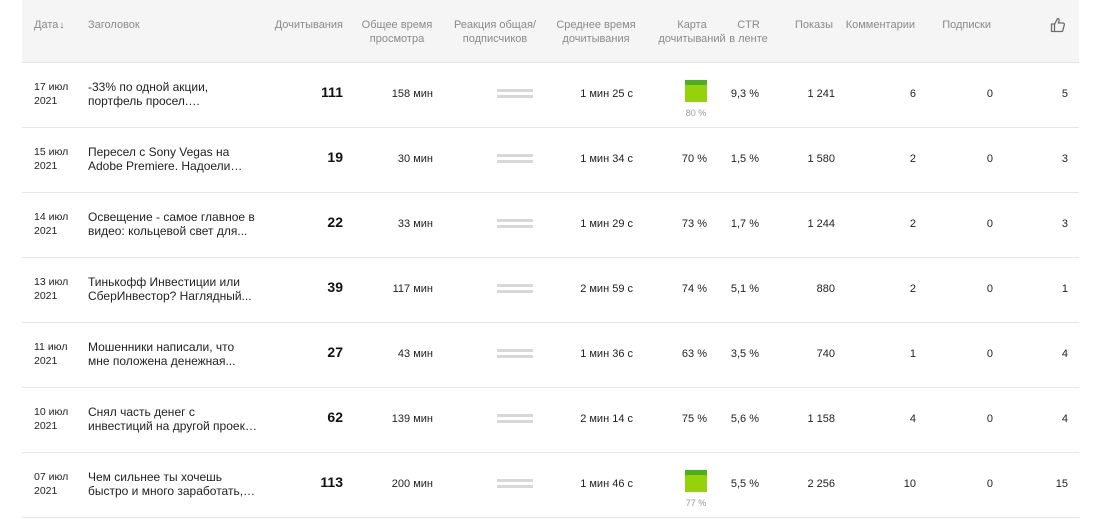  I want to click on sort-arrow-down-icon: ↓, so click(62, 25).